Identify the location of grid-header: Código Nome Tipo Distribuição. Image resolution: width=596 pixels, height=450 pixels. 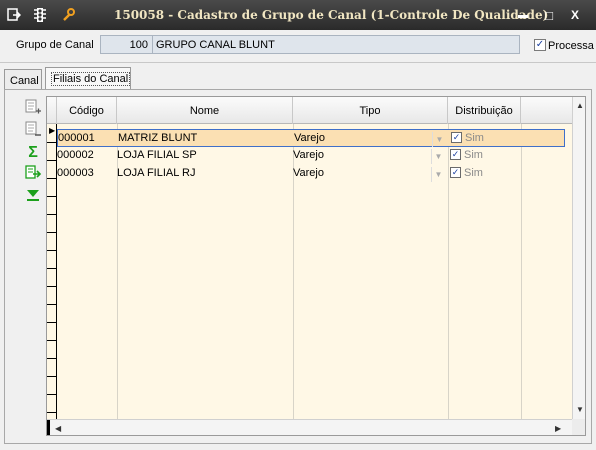
(309, 110).